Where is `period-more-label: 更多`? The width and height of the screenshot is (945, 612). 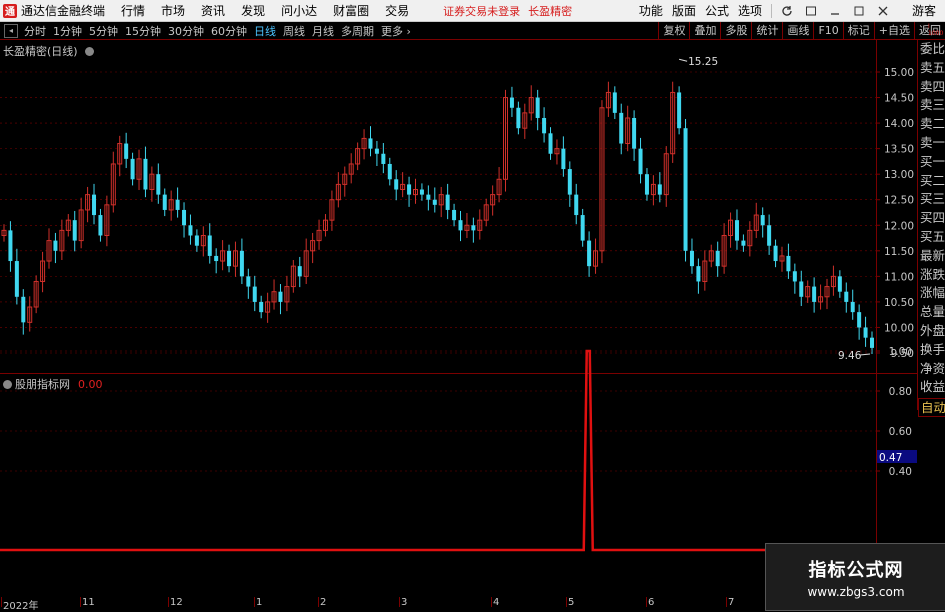 period-more-label: 更多 is located at coordinates (392, 31).